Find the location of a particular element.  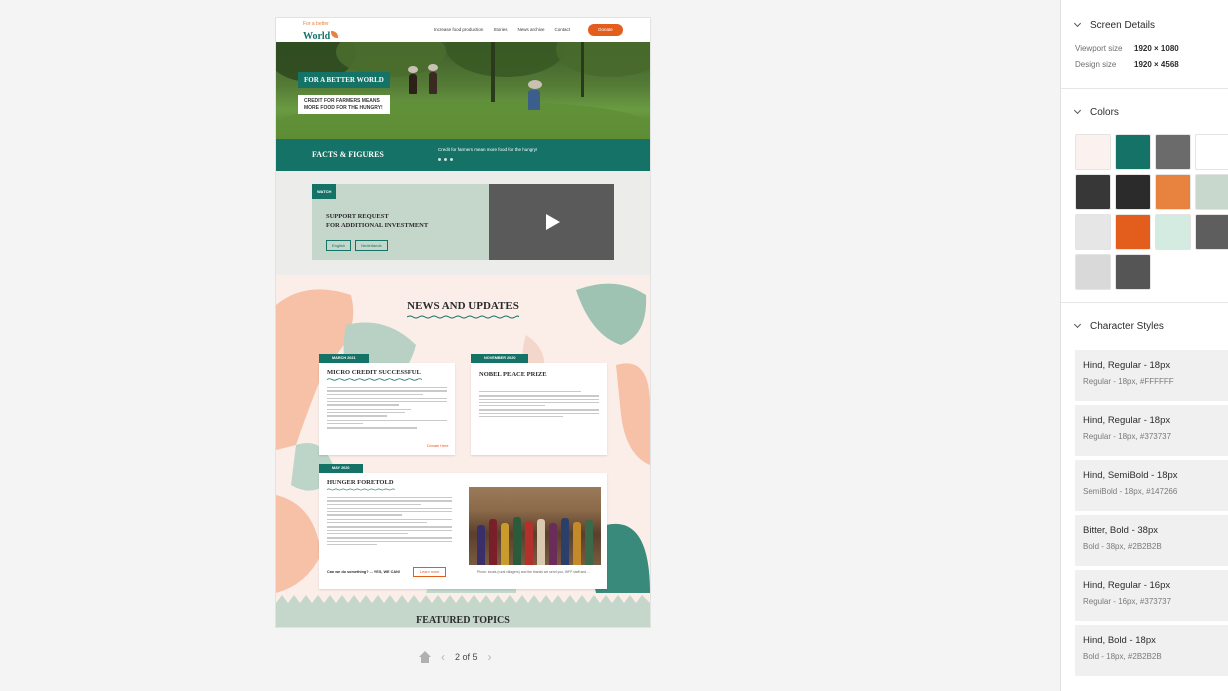

viewport-size-row: Viewport size 1920 × 1080 is located at coordinates (1144, 48).